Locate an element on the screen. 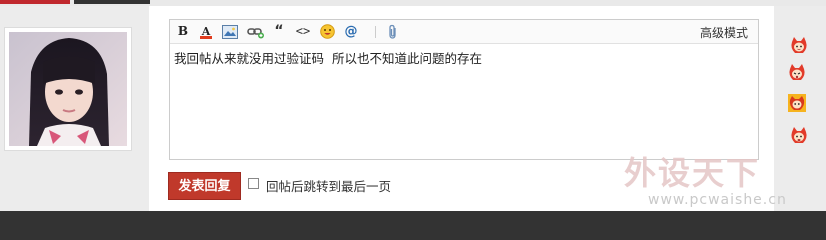 The image size is (826, 240). at-icon: @ is located at coordinates (351, 31).